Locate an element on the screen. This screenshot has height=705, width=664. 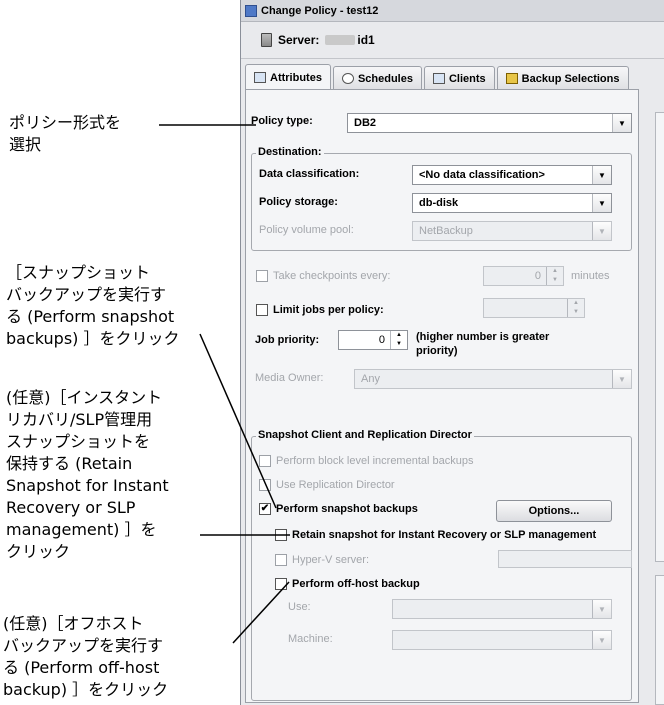
server-name: id1 is located at coordinates (350, 40).